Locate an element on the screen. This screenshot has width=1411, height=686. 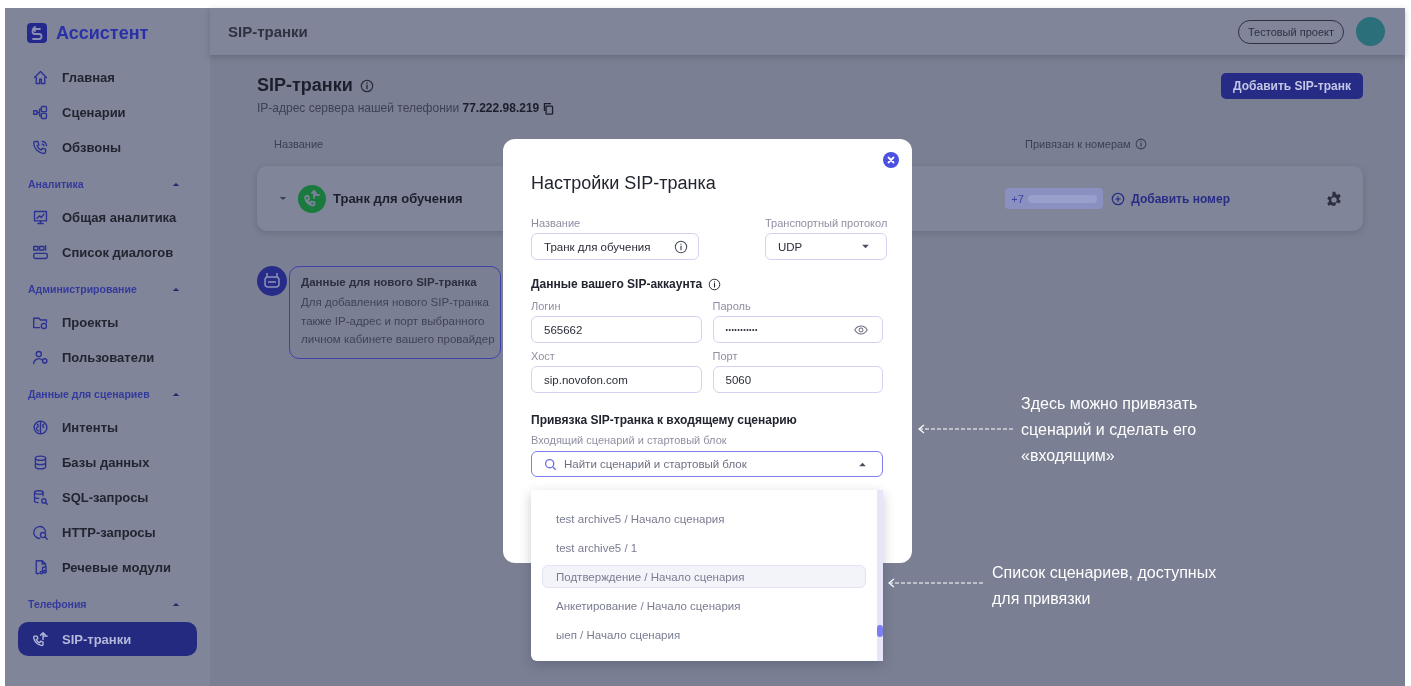
column-header: Название is located at coordinates (299, 144).